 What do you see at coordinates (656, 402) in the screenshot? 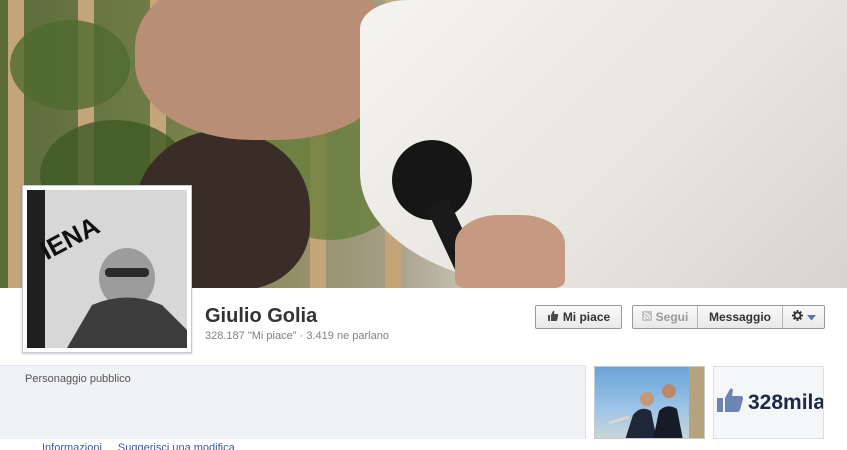
I see `photos-thumbnail-image` at bounding box center [656, 402].